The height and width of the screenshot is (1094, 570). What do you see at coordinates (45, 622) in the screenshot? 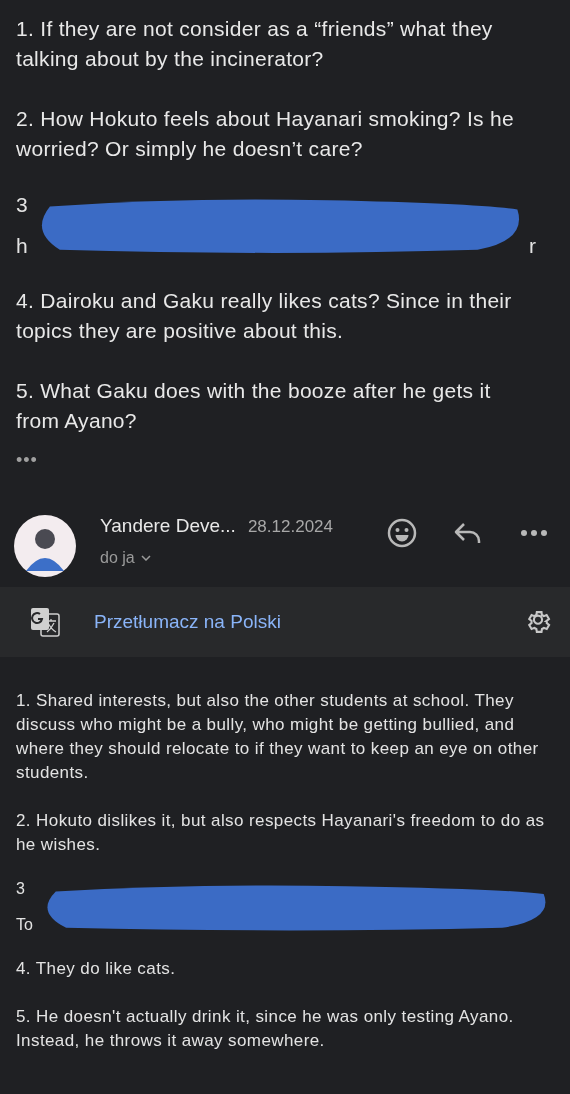
I see `translate-icon` at bounding box center [45, 622].